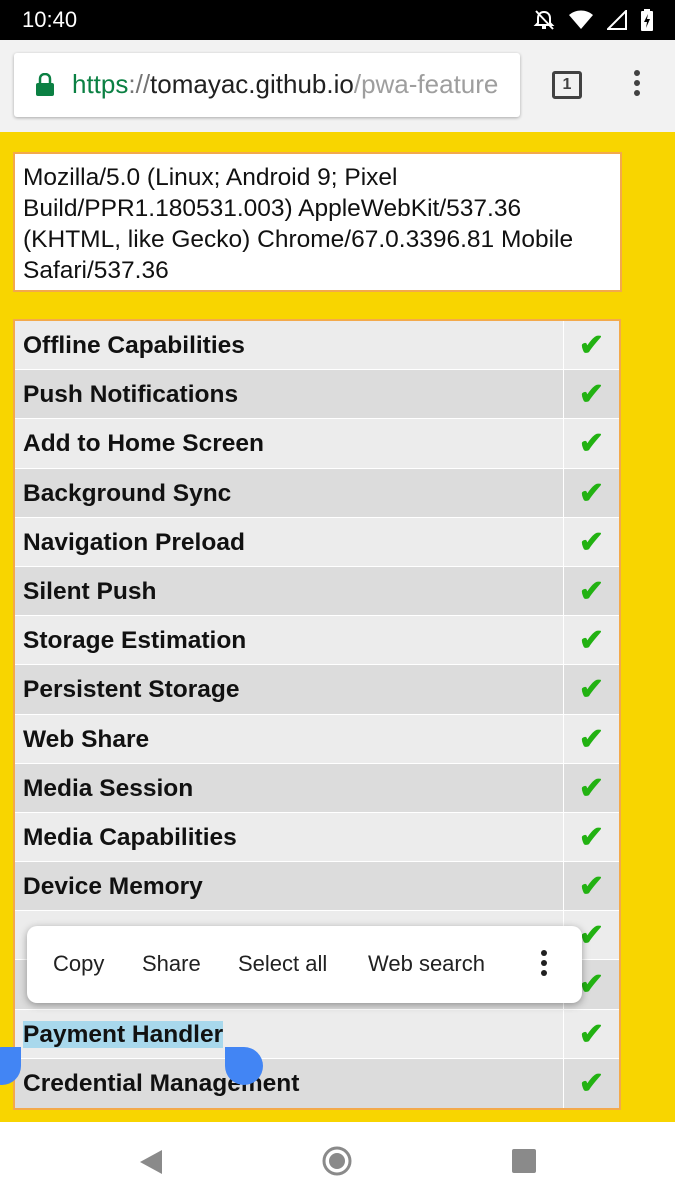 Image resolution: width=675 pixels, height=1200 pixels. Describe the element at coordinates (289, 640) in the screenshot. I see `feature-name: Storage Estimation` at that location.